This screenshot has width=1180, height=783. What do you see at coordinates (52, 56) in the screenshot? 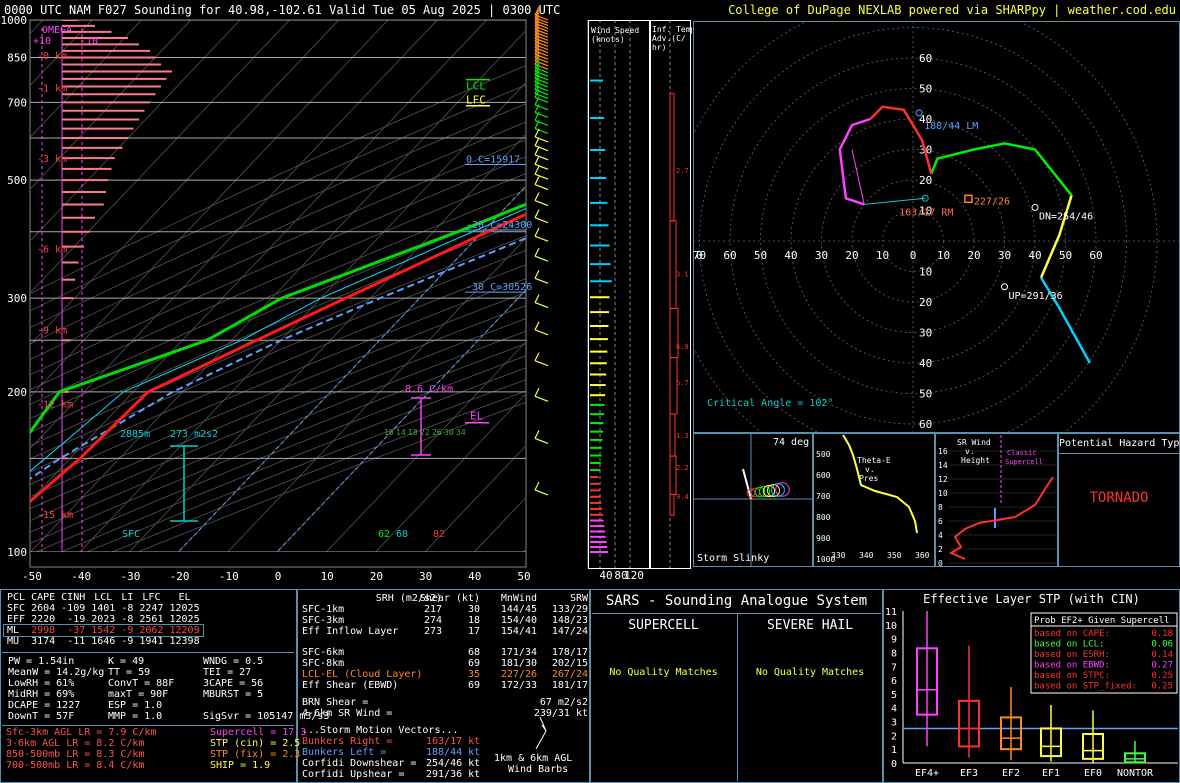
I see `height-label: -0 km` at bounding box center [52, 56].